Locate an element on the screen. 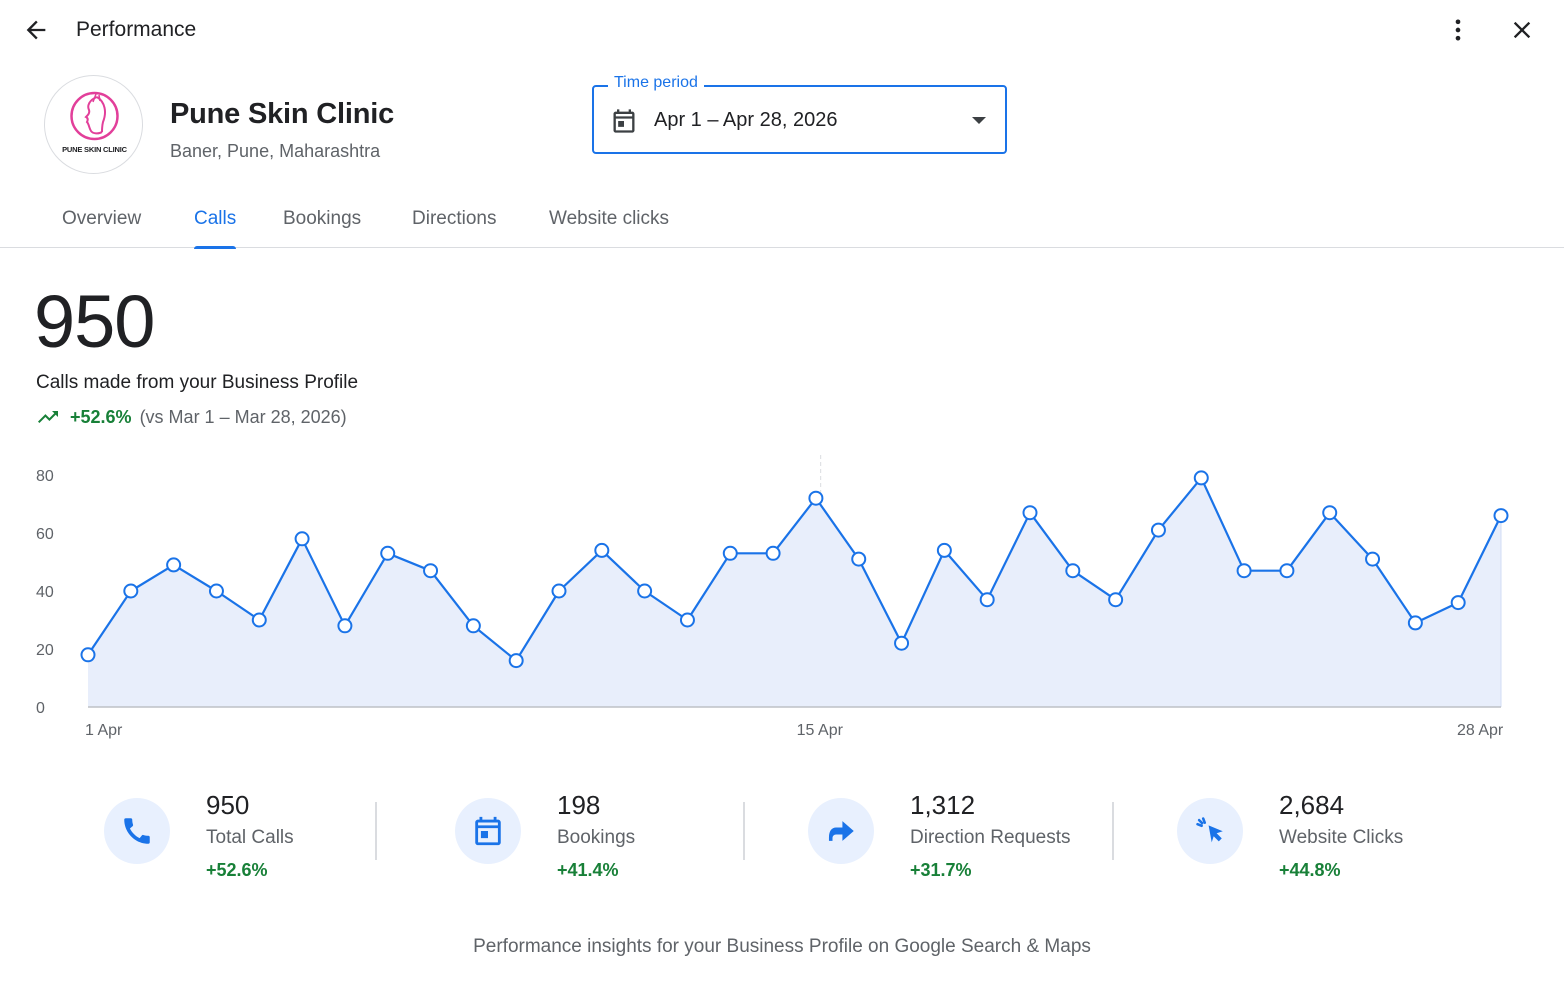 The height and width of the screenshot is (1006, 1564). cursor-click-icon is located at coordinates (1209, 830).